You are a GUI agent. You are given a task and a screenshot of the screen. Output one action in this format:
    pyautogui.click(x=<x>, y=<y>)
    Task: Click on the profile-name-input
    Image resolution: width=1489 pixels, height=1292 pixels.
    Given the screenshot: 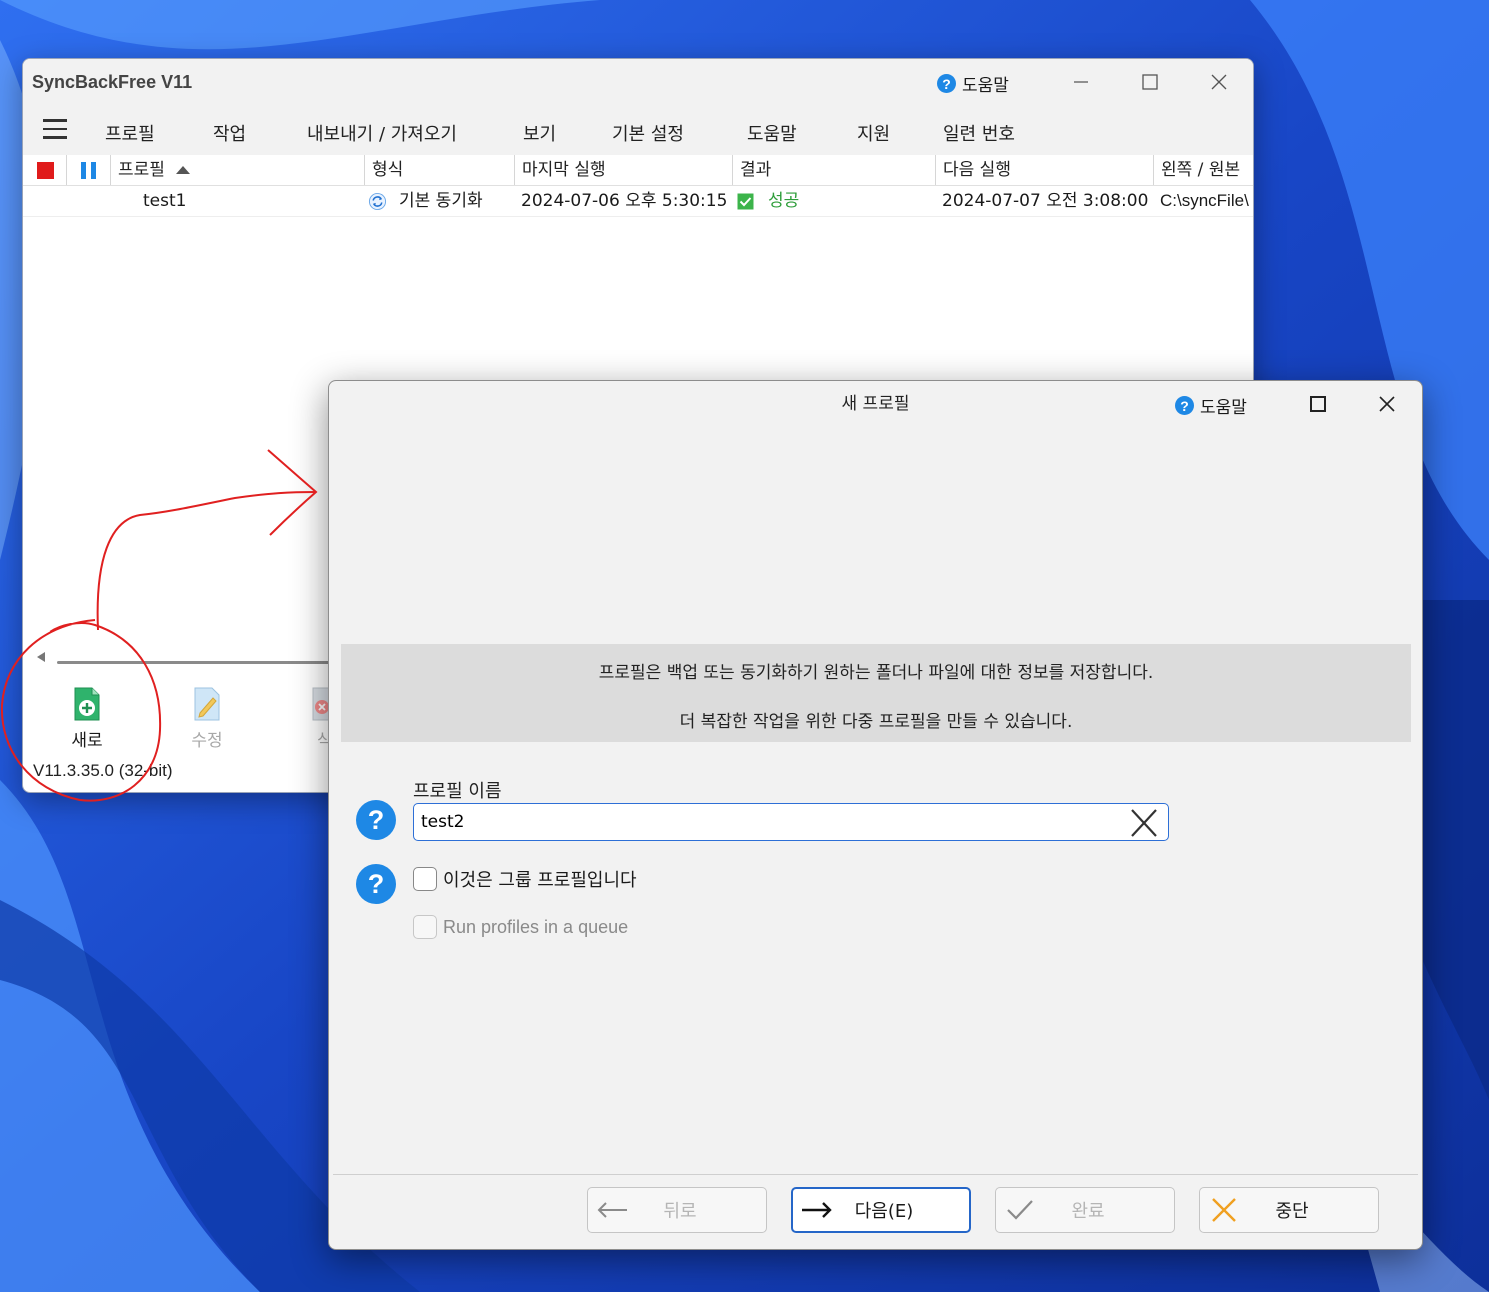 What is the action you would take?
    pyautogui.click(x=791, y=822)
    